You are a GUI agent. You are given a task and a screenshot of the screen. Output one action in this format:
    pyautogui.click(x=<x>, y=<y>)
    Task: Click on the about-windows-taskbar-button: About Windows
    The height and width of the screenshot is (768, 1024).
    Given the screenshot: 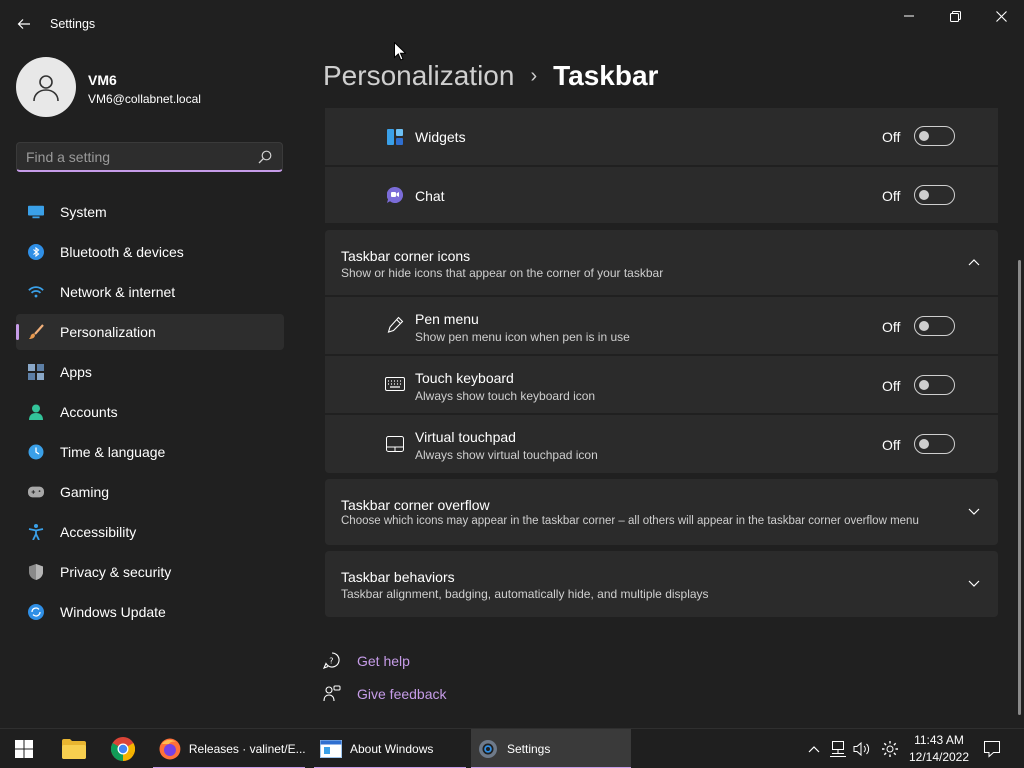 What is the action you would take?
    pyautogui.click(x=390, y=748)
    